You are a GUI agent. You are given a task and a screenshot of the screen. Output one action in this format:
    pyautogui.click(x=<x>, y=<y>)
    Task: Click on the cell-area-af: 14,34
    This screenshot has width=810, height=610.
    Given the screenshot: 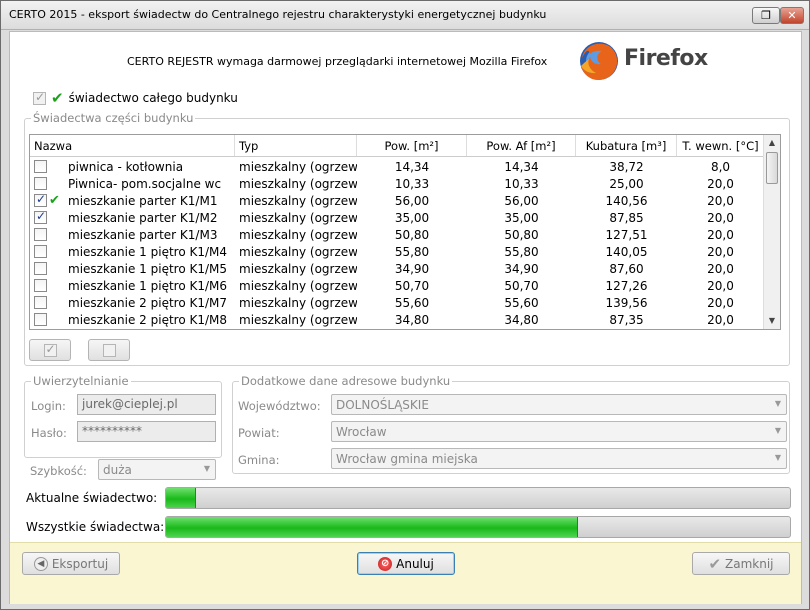 What is the action you would take?
    pyautogui.click(x=521, y=166)
    